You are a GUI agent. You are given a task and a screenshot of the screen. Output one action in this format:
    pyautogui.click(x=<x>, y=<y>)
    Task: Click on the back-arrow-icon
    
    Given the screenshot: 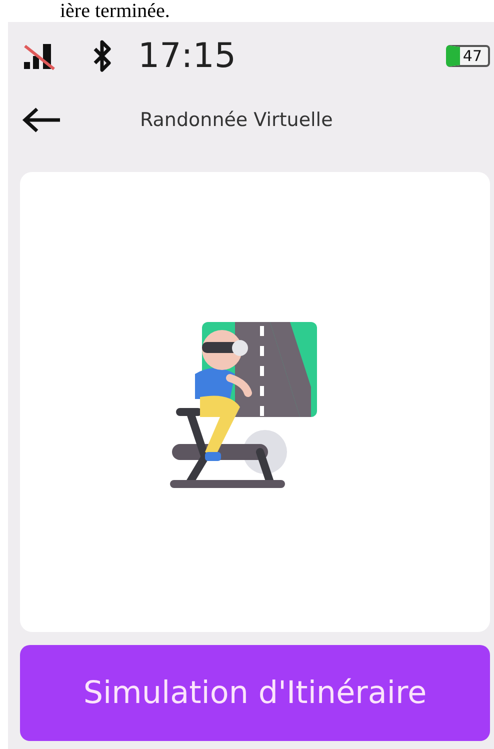 What is the action you would take?
    pyautogui.click(x=42, y=120)
    